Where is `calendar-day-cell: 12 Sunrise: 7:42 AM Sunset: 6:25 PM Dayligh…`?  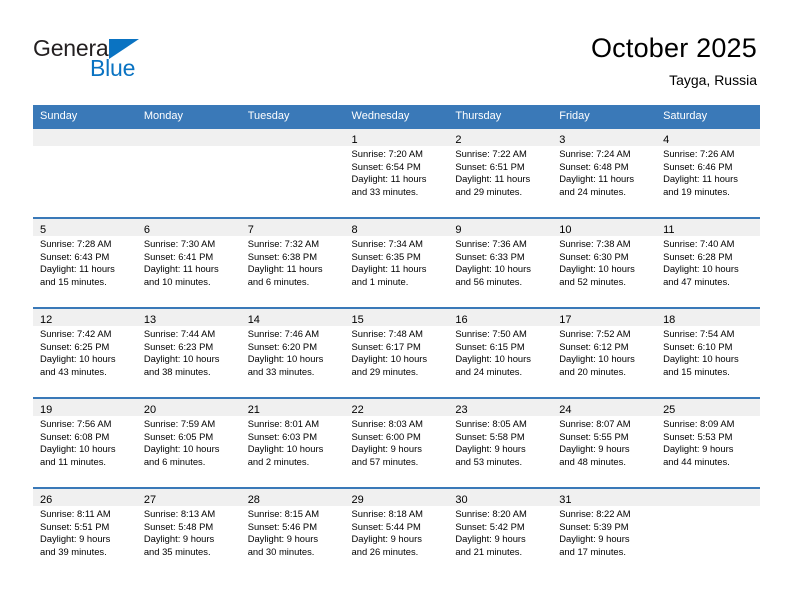 calendar-day-cell: 12 Sunrise: 7:42 AM Sunset: 6:25 PM Dayligh… is located at coordinates (85, 352).